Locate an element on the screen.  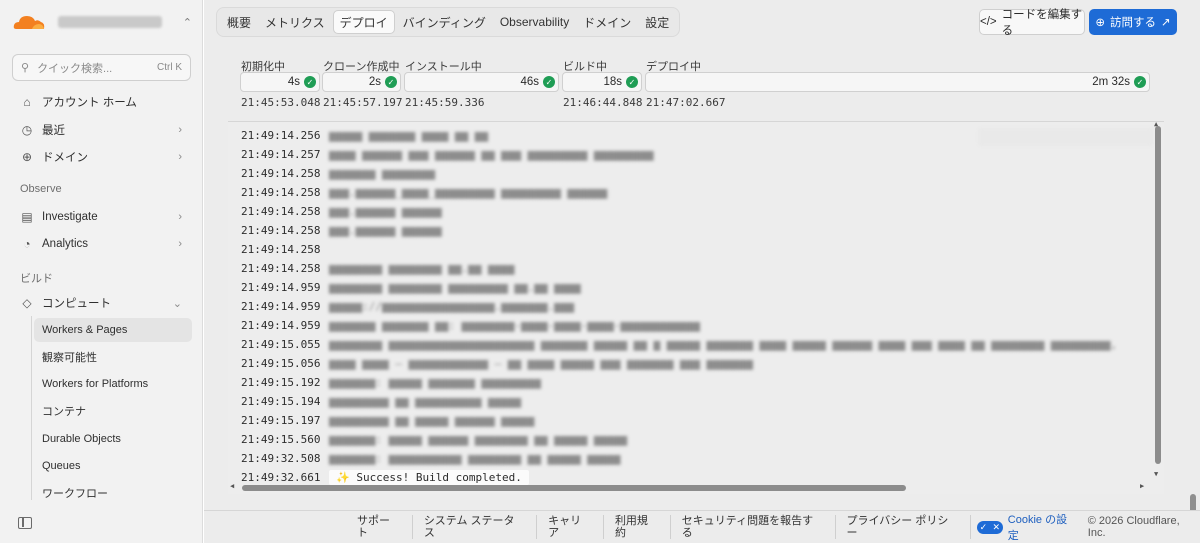
tab-overview: 概要 is located at coordinates (239, 22).